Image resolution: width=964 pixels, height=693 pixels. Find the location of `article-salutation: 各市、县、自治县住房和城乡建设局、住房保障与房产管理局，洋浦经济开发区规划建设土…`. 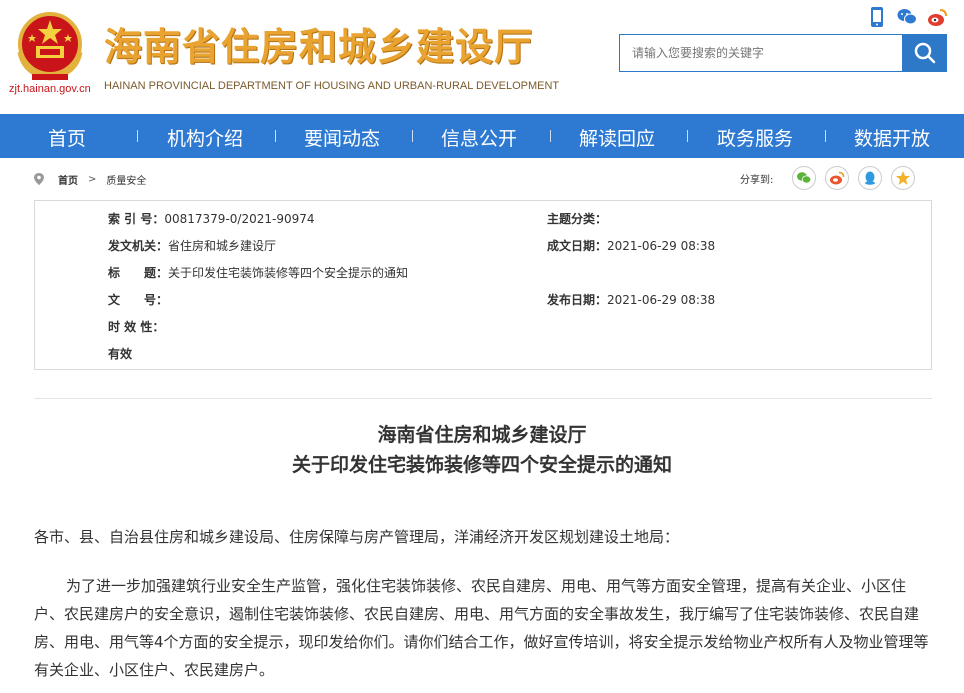

article-salutation: 各市、县、自治县住房和城乡建设局、住房保障与房产管理局，洋浦经济开发区规划建设土… is located at coordinates (357, 537).